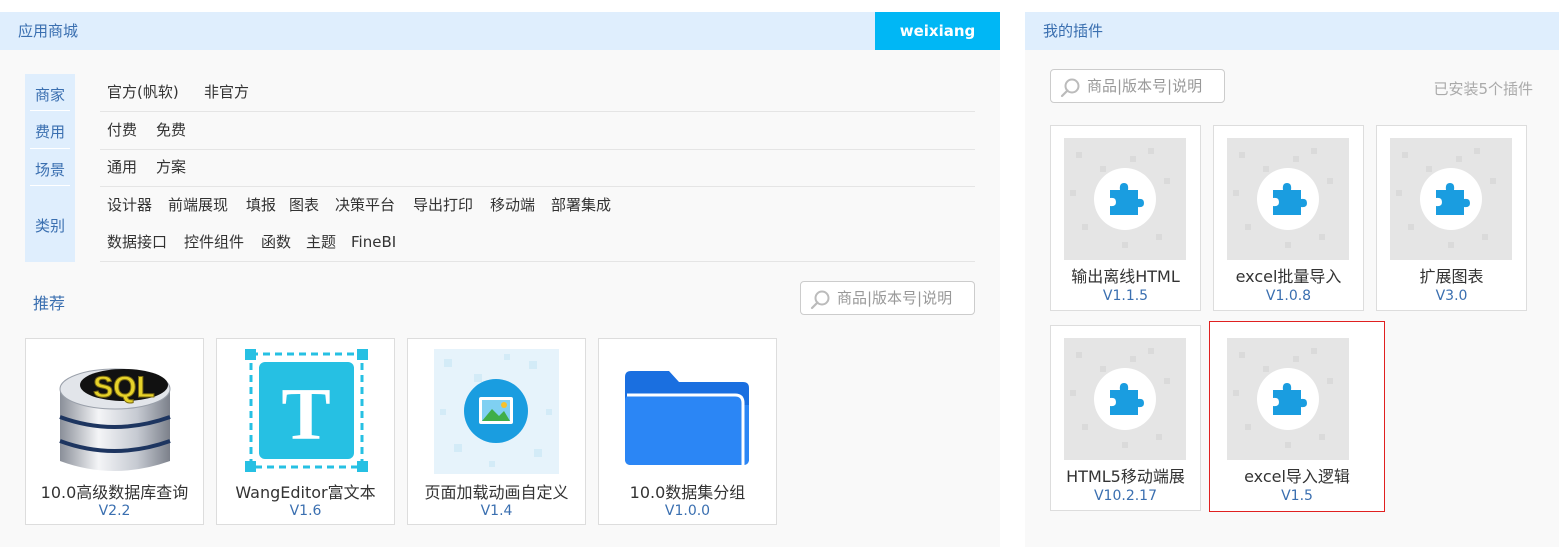  Describe the element at coordinates (1451, 276) in the screenshot. I see `plugin-name: 扩展图表` at that location.